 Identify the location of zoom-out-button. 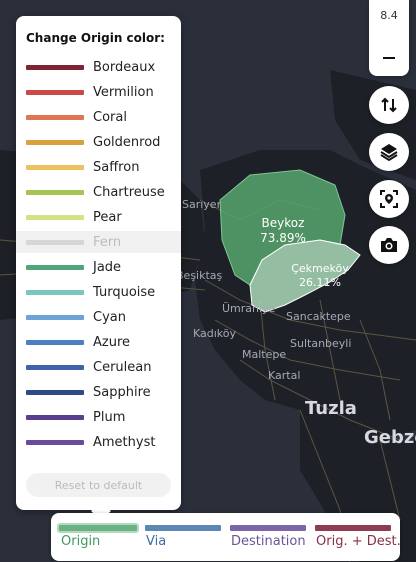
(389, 58).